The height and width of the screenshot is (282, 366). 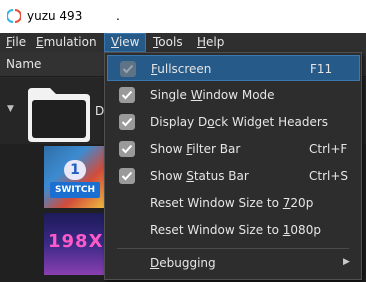 I want to click on menu-tools-label: ools, so click(x=170, y=42).